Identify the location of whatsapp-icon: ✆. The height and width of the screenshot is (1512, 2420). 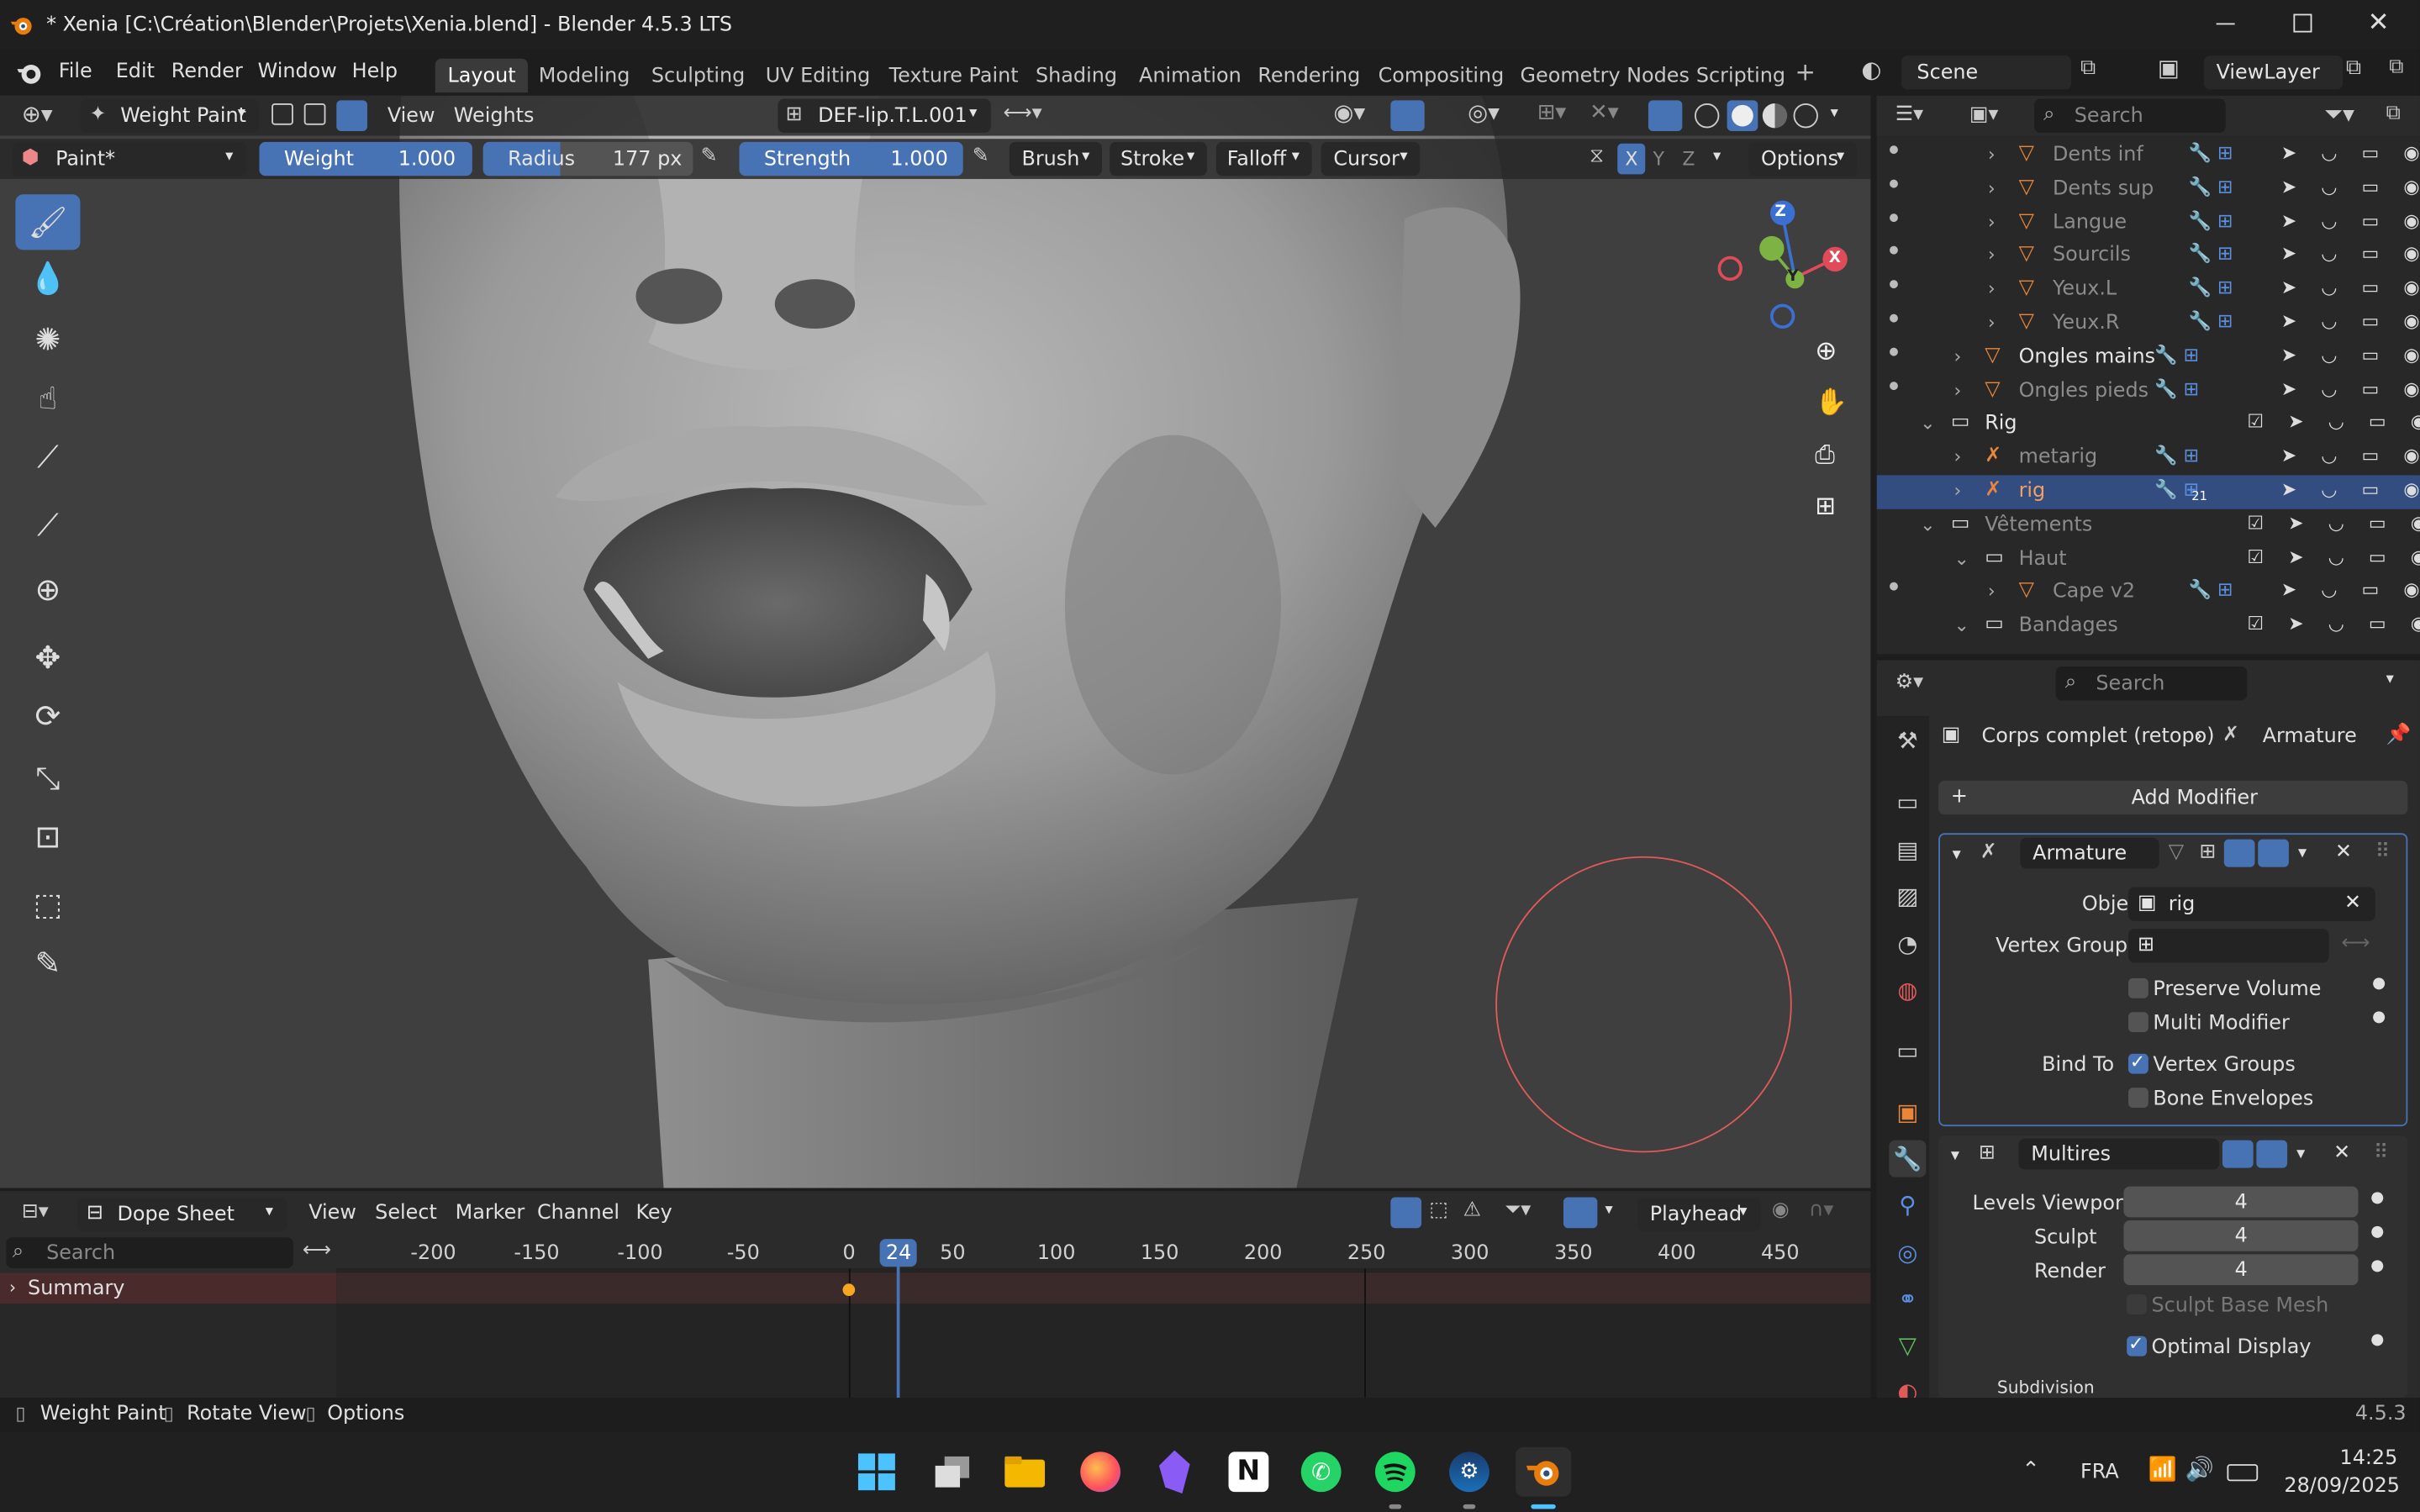
(1321, 1472).